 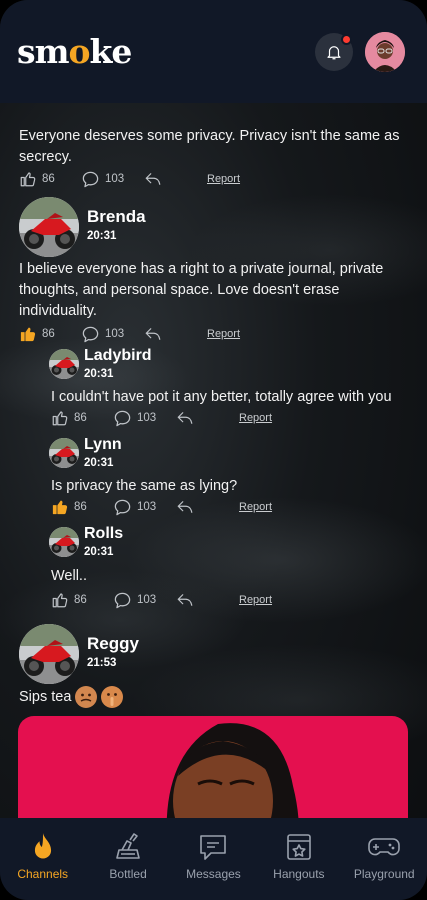 What do you see at coordinates (103, 445) in the screenshot?
I see `username: Lynn` at bounding box center [103, 445].